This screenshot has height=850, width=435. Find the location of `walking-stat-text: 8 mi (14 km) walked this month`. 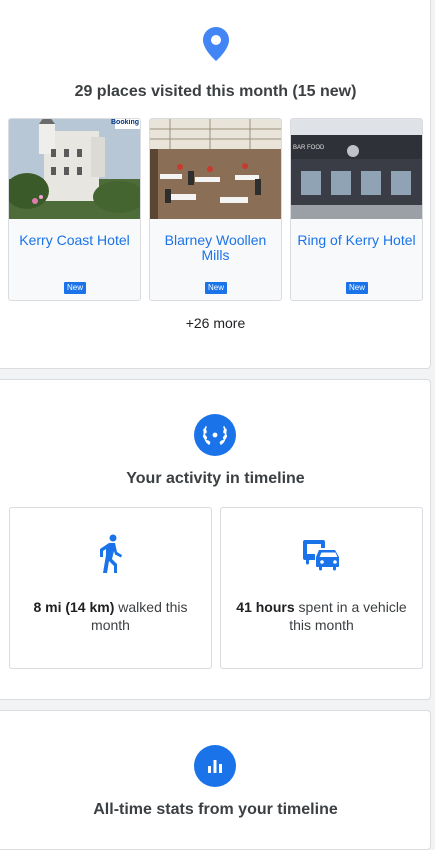

walking-stat-text: 8 mi (14 km) walked this month is located at coordinates (110, 616).